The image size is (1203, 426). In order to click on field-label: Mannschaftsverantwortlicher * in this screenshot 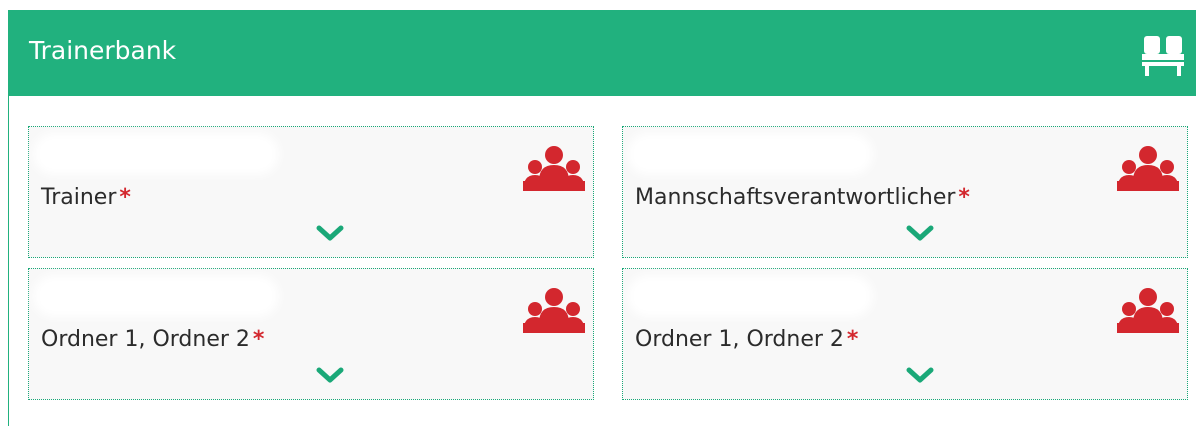, I will do `click(802, 197)`.